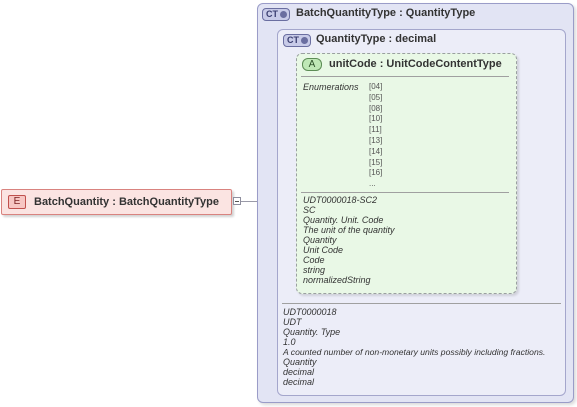 The image size is (577, 407). Describe the element at coordinates (349, 230) in the screenshot. I see `attribute-annotation-line: The unit of the quantity` at that location.